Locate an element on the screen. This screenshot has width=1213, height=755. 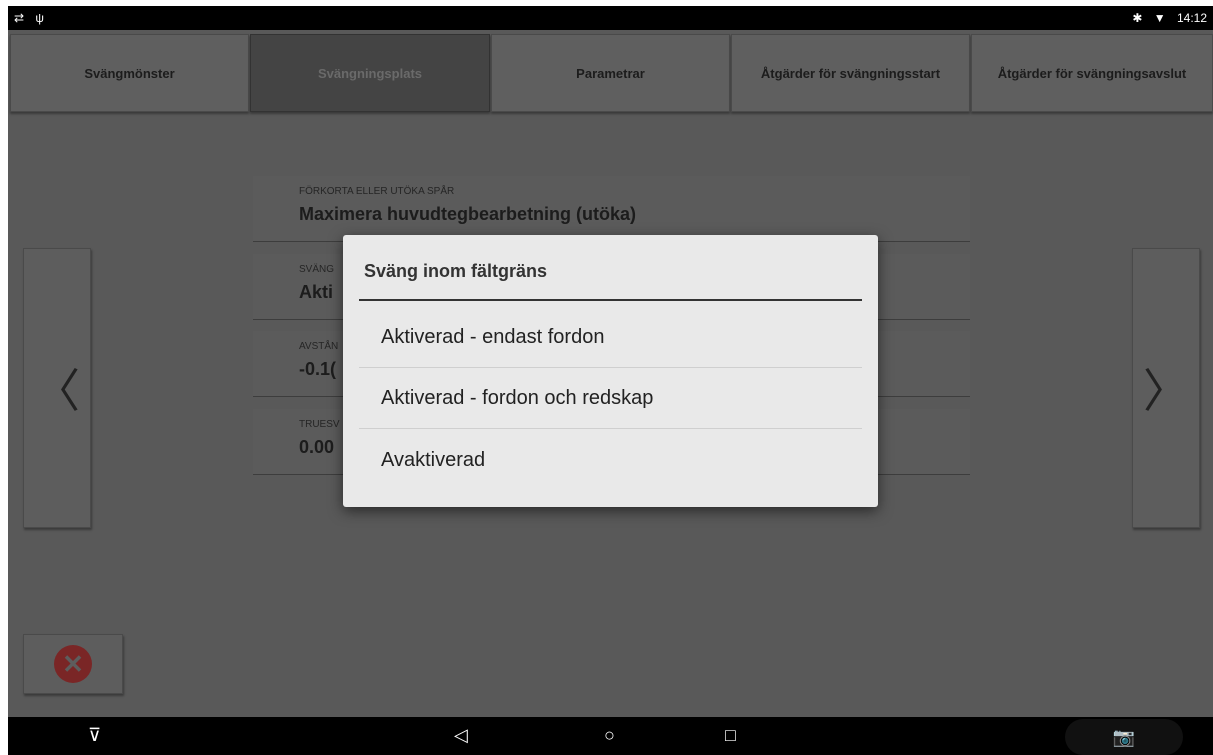
field-label: AVSTÅN is located at coordinates (319, 346).